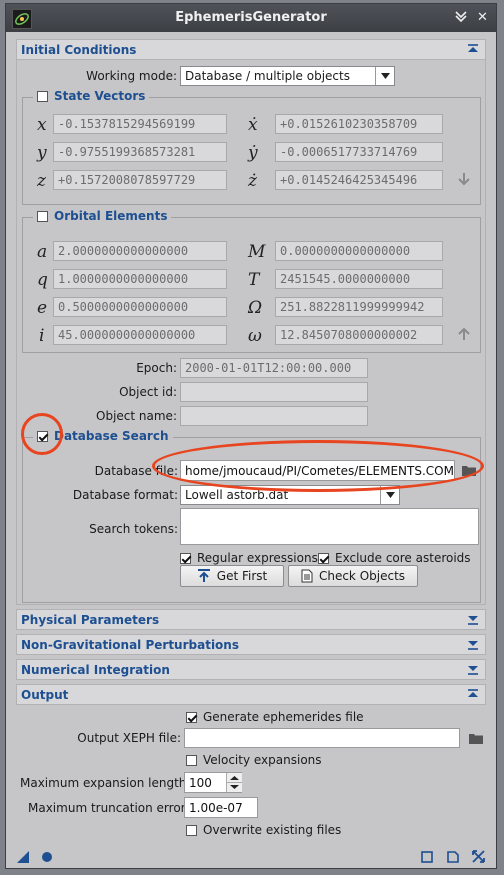 This screenshot has width=504, height=875. What do you see at coordinates (322, 738) in the screenshot?
I see `output-xeph-input` at bounding box center [322, 738].